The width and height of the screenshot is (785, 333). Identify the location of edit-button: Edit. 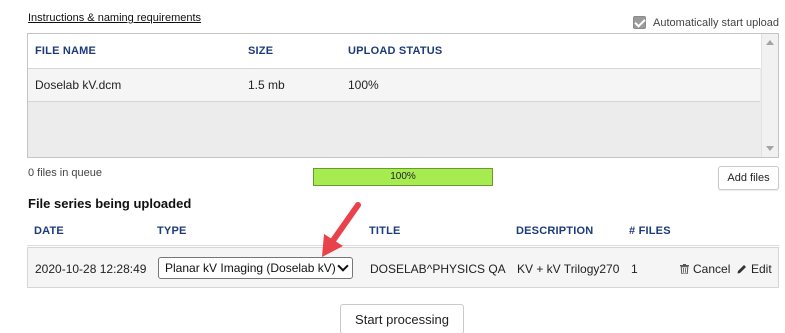
(754, 269).